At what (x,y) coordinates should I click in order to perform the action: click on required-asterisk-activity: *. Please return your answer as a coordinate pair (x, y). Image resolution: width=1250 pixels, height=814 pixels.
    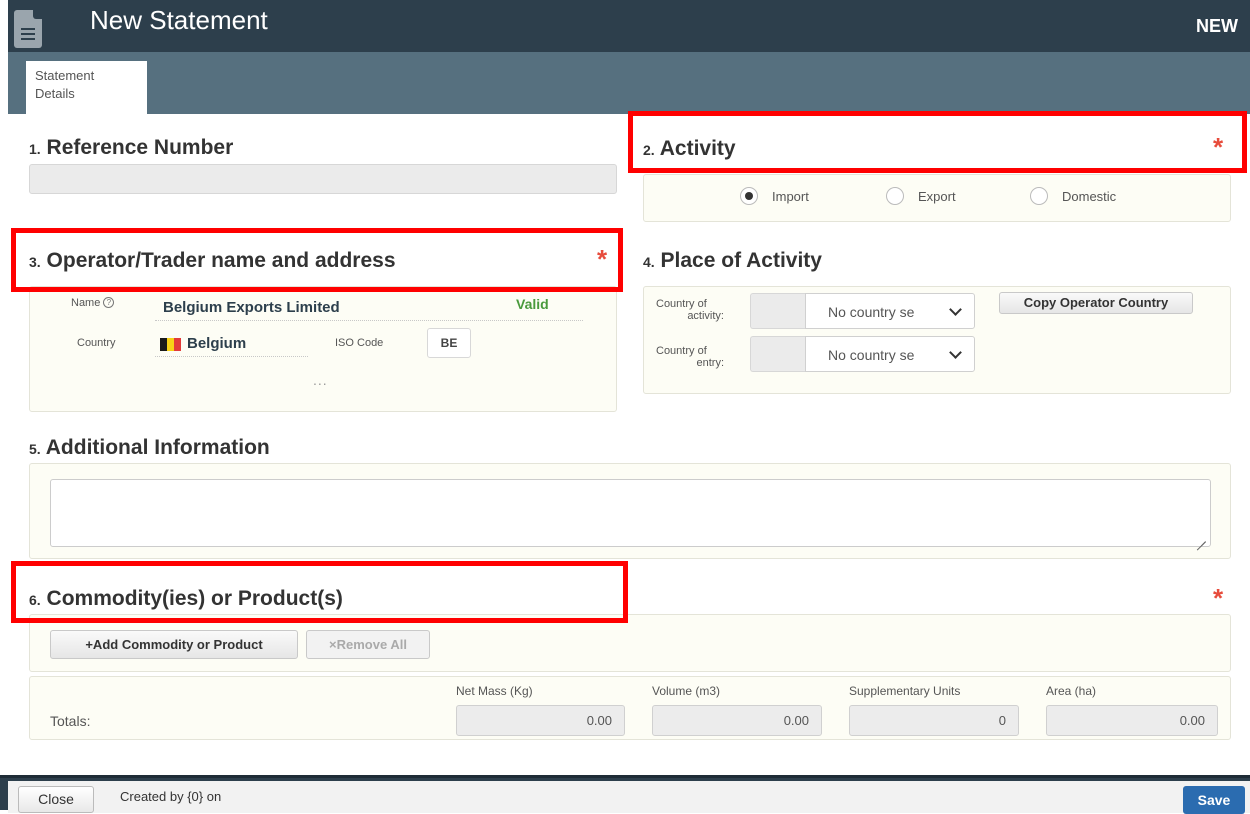
    Looking at the image, I should click on (1218, 147).